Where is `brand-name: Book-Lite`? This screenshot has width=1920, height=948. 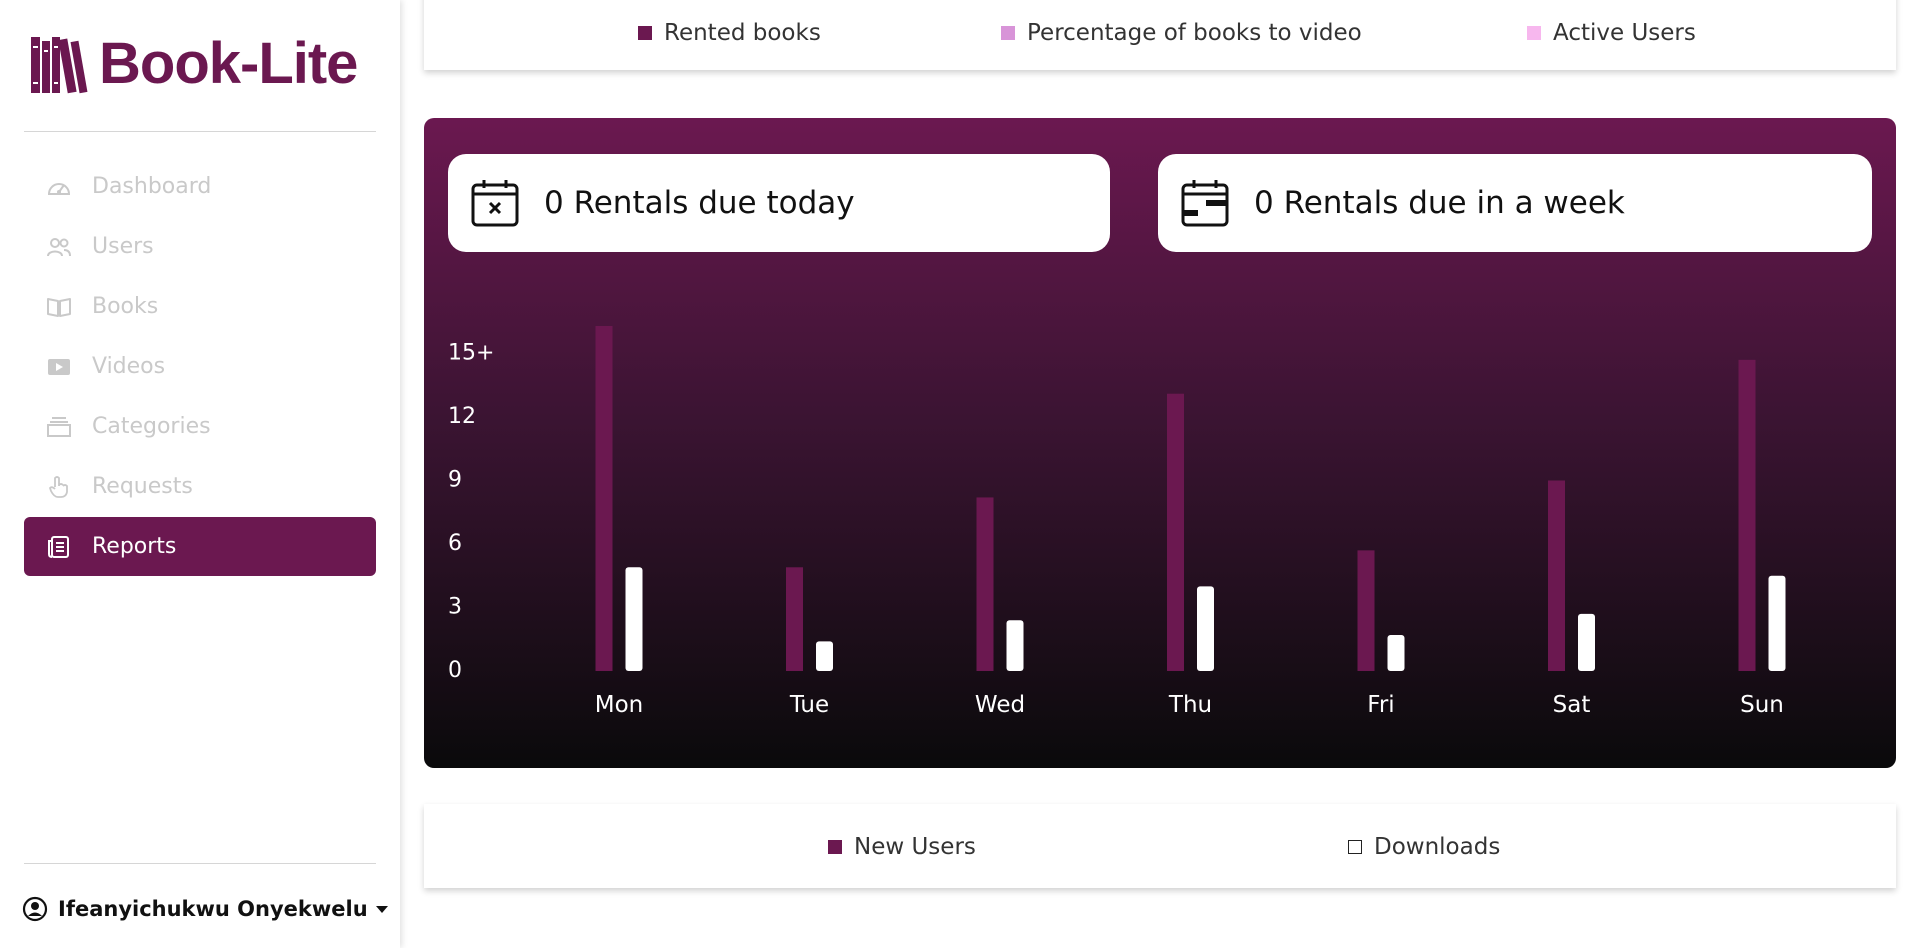
brand-name: Book-Lite is located at coordinates (228, 63).